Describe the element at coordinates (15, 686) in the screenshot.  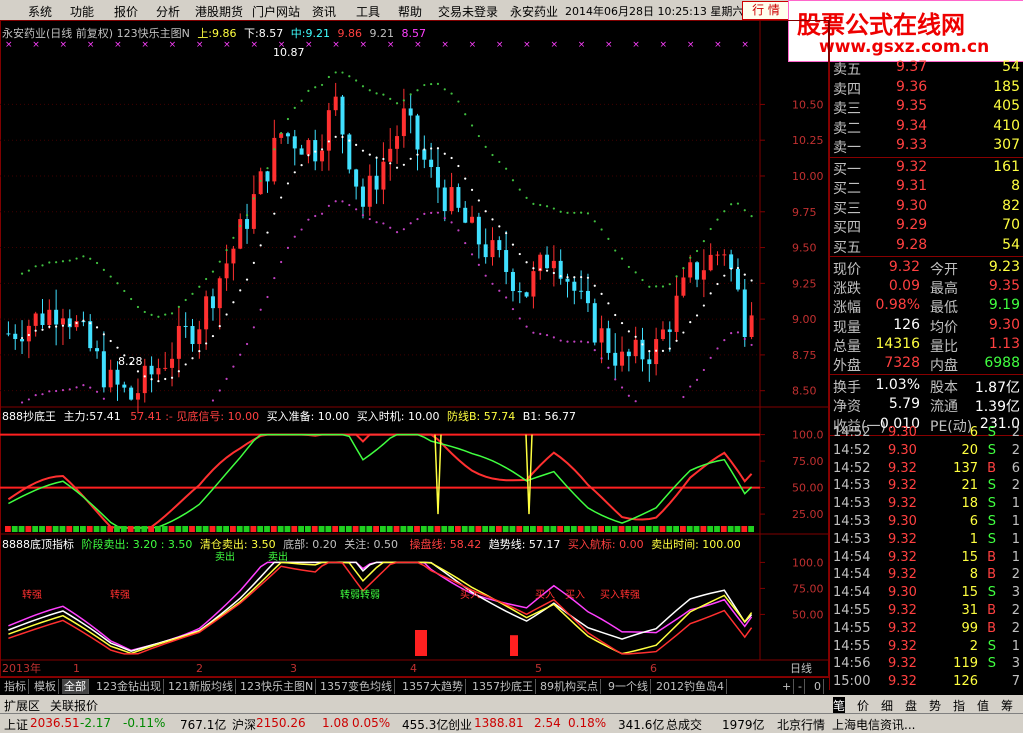
I see `indicator-tab: 指标` at that location.